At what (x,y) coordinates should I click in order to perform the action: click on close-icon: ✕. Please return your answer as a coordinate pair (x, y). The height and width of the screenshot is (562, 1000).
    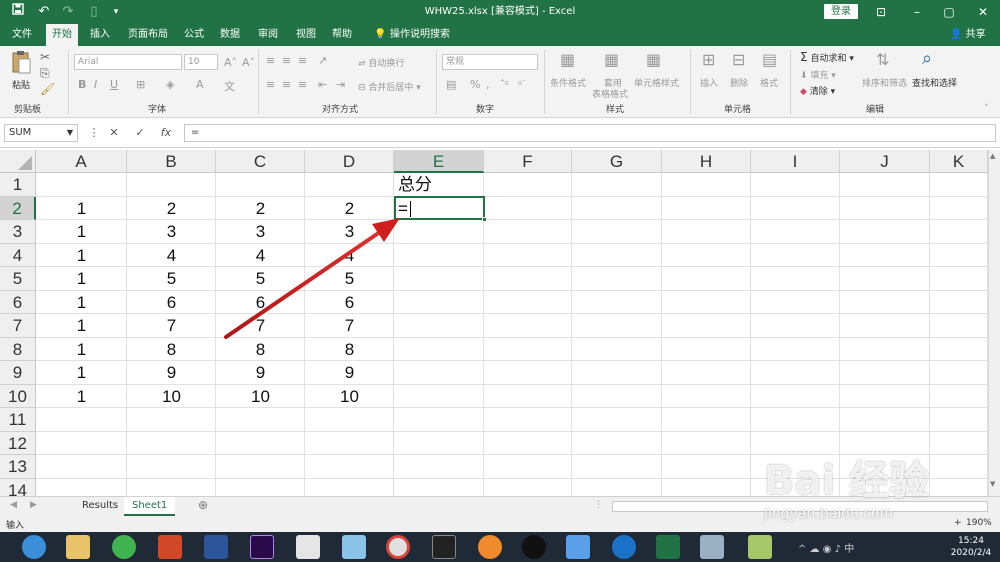
    Looking at the image, I should click on (983, 12).